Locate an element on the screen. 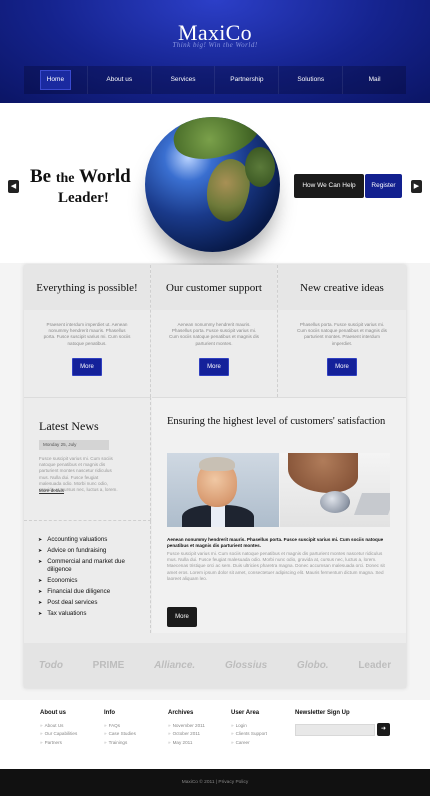 Image resolution: width=430 pixels, height=796 pixels. nav-item-solutions: Solutions is located at coordinates (310, 80).